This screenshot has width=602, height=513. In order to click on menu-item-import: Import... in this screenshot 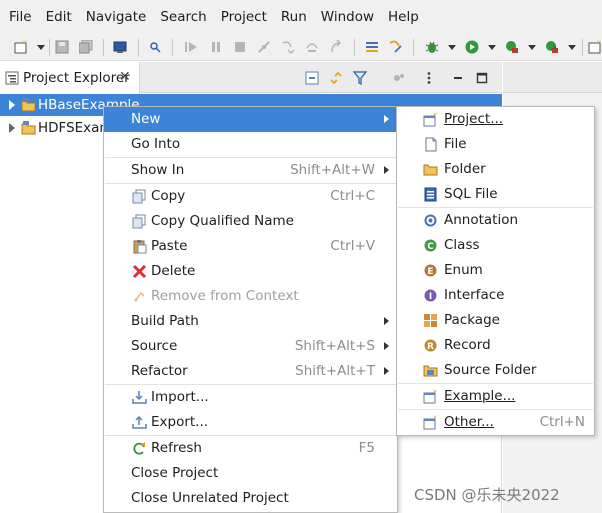, I will do `click(250, 397)`.